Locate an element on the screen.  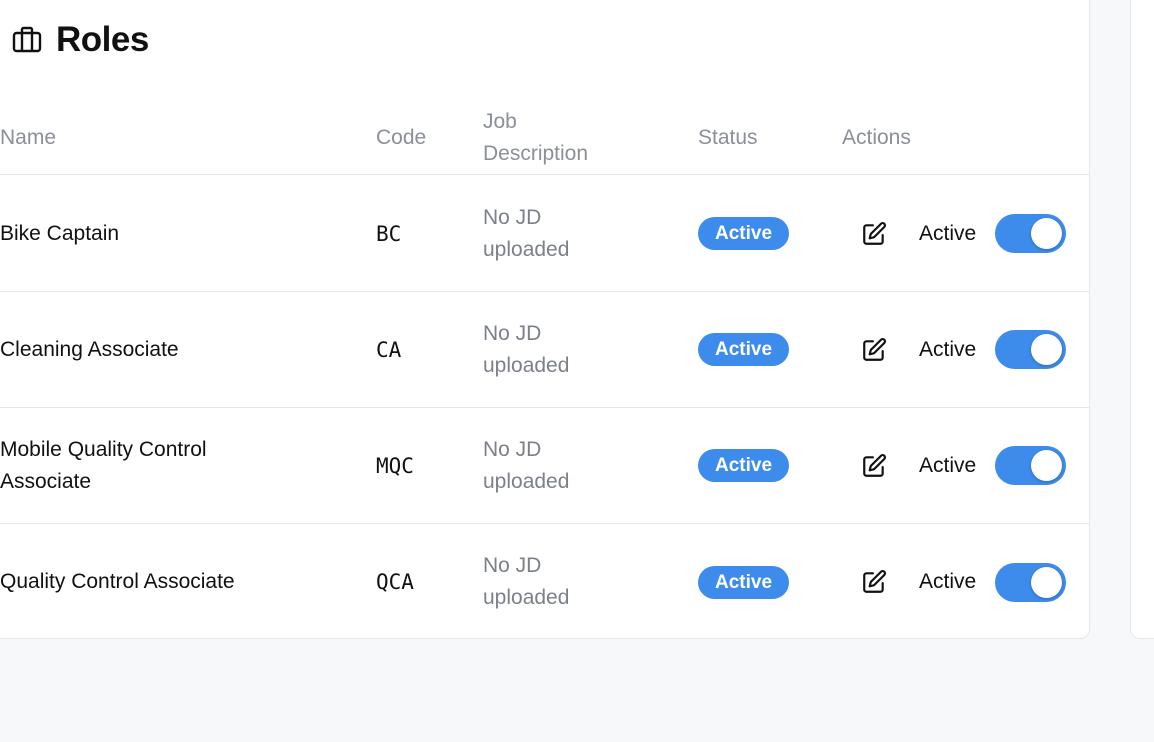
roles-header: Roles is located at coordinates (80, 40).